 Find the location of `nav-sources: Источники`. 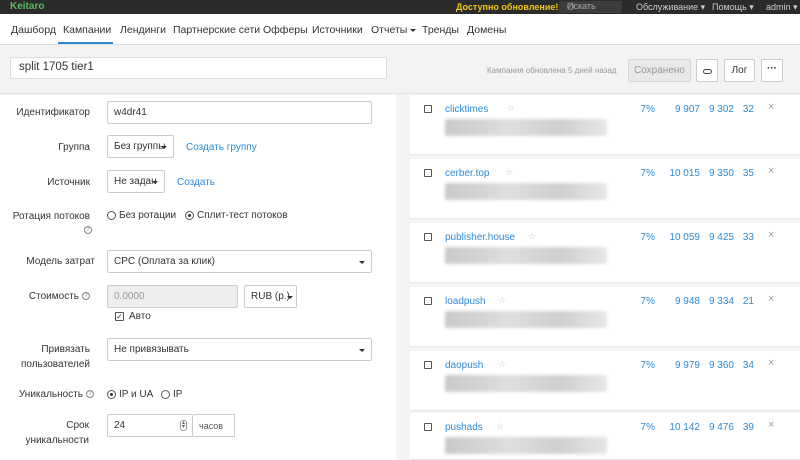

nav-sources: Источники is located at coordinates (337, 30).